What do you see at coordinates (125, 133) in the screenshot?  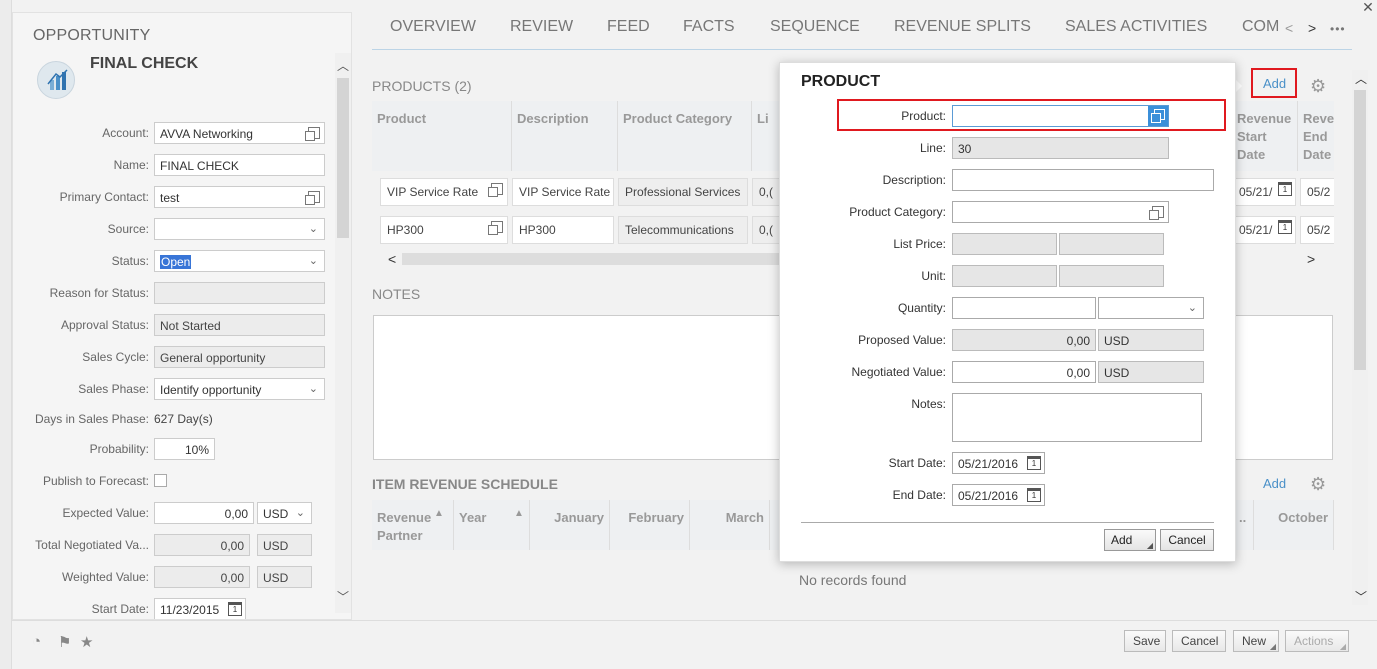 I see `account-label: Account:` at bounding box center [125, 133].